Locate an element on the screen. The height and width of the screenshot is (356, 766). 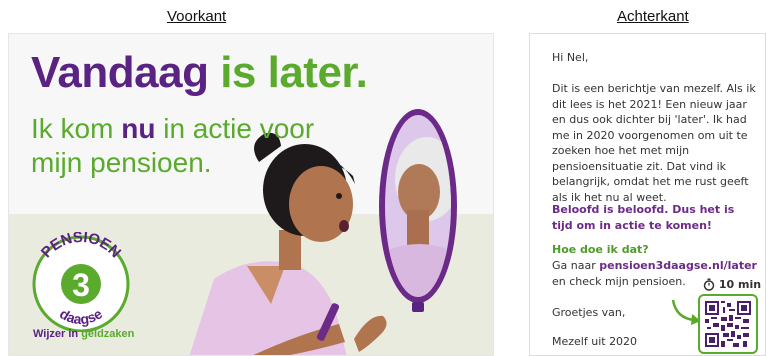
qr-code-icon is located at coordinates (728, 324).